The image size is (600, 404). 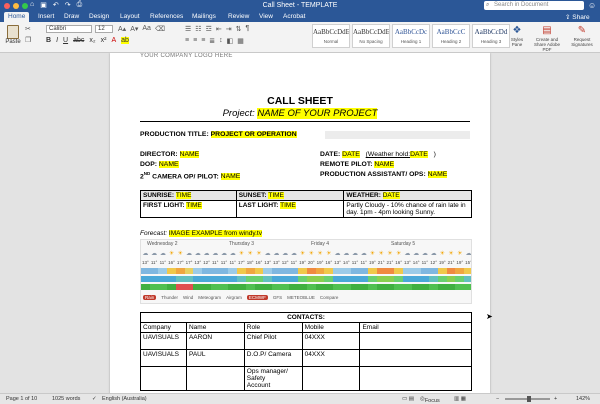 I want to click on cloud-icon: ☁, so click(x=424, y=254).